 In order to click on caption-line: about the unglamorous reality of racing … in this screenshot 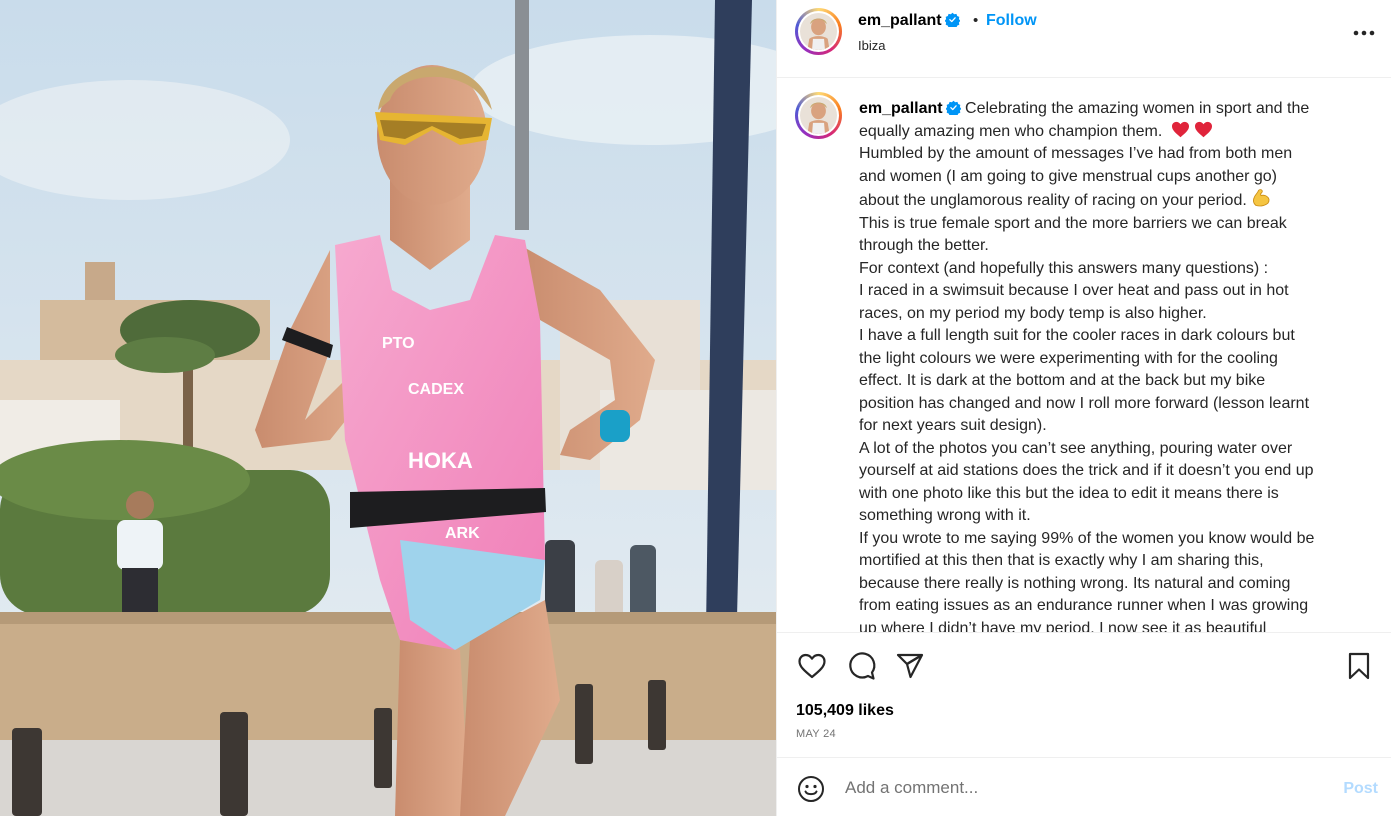, I will do `click(1114, 200)`.